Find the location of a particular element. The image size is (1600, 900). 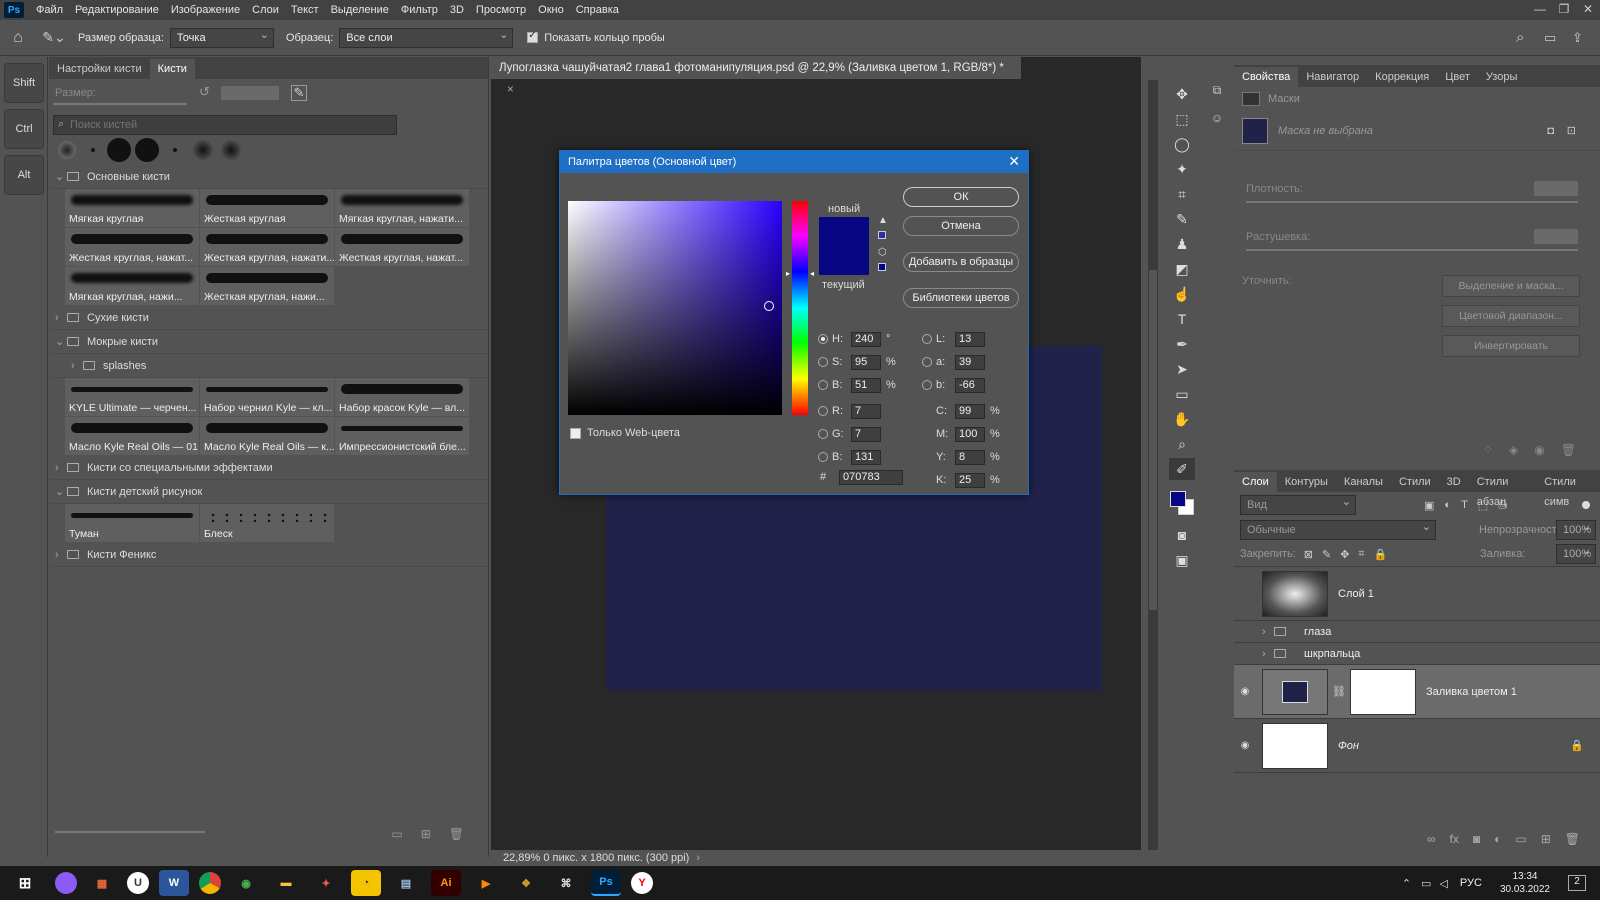

pen-tool-icon: ✒ is located at coordinates (1182, 344).